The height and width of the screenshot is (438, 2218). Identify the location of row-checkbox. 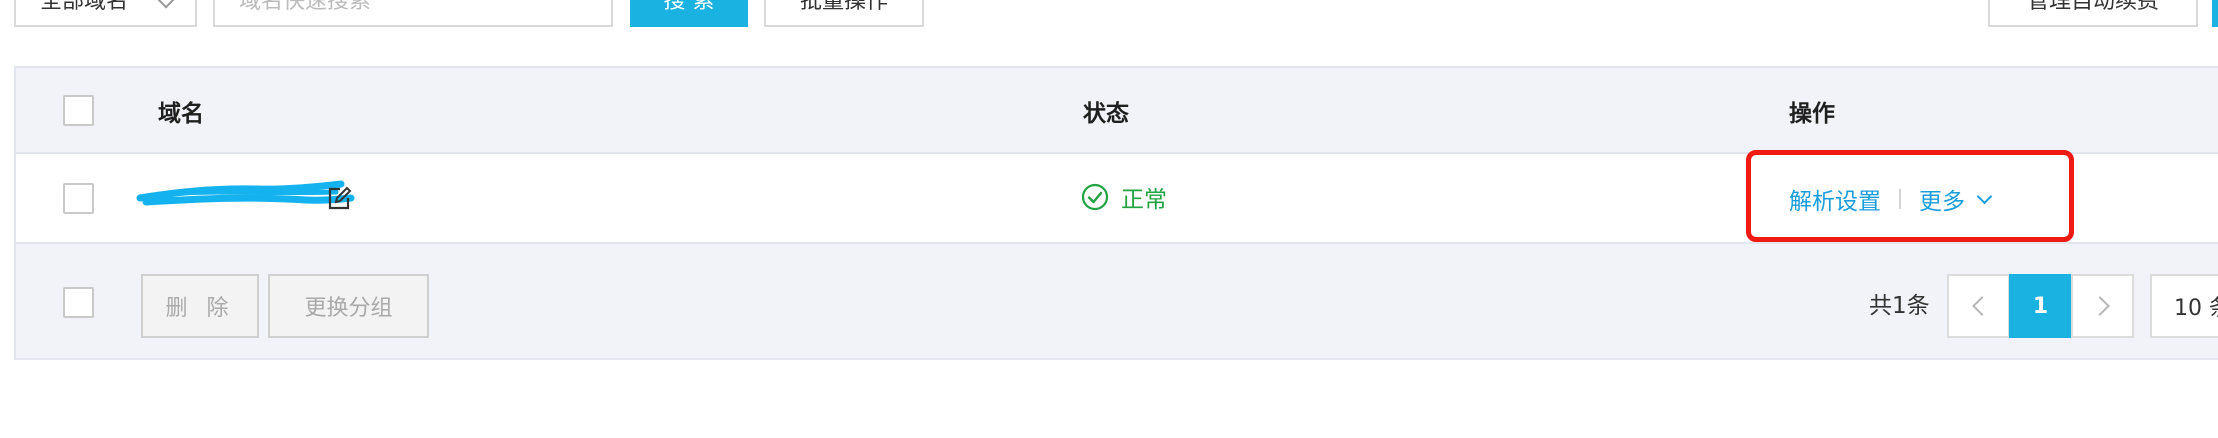
(78, 198).